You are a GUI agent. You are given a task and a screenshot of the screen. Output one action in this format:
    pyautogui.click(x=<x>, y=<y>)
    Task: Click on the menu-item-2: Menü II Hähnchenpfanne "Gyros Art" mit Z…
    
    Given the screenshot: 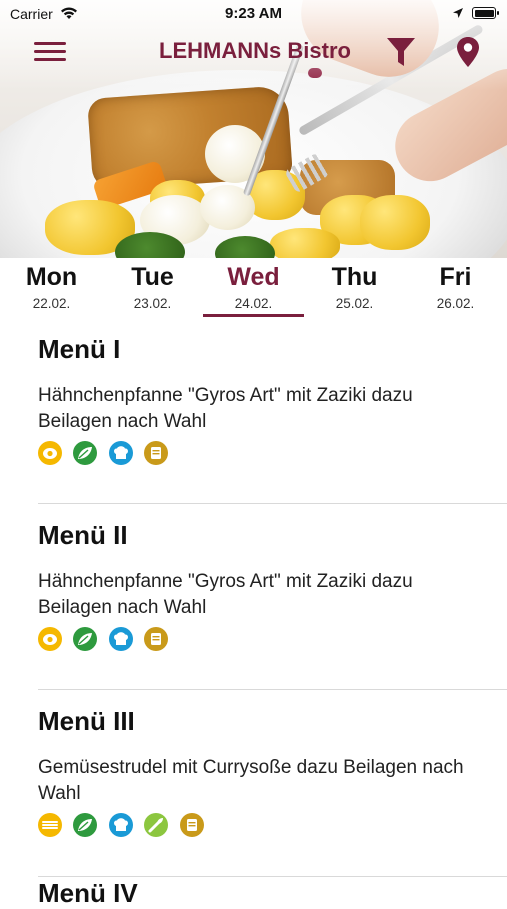 What is the action you would take?
    pyautogui.click(x=272, y=586)
    